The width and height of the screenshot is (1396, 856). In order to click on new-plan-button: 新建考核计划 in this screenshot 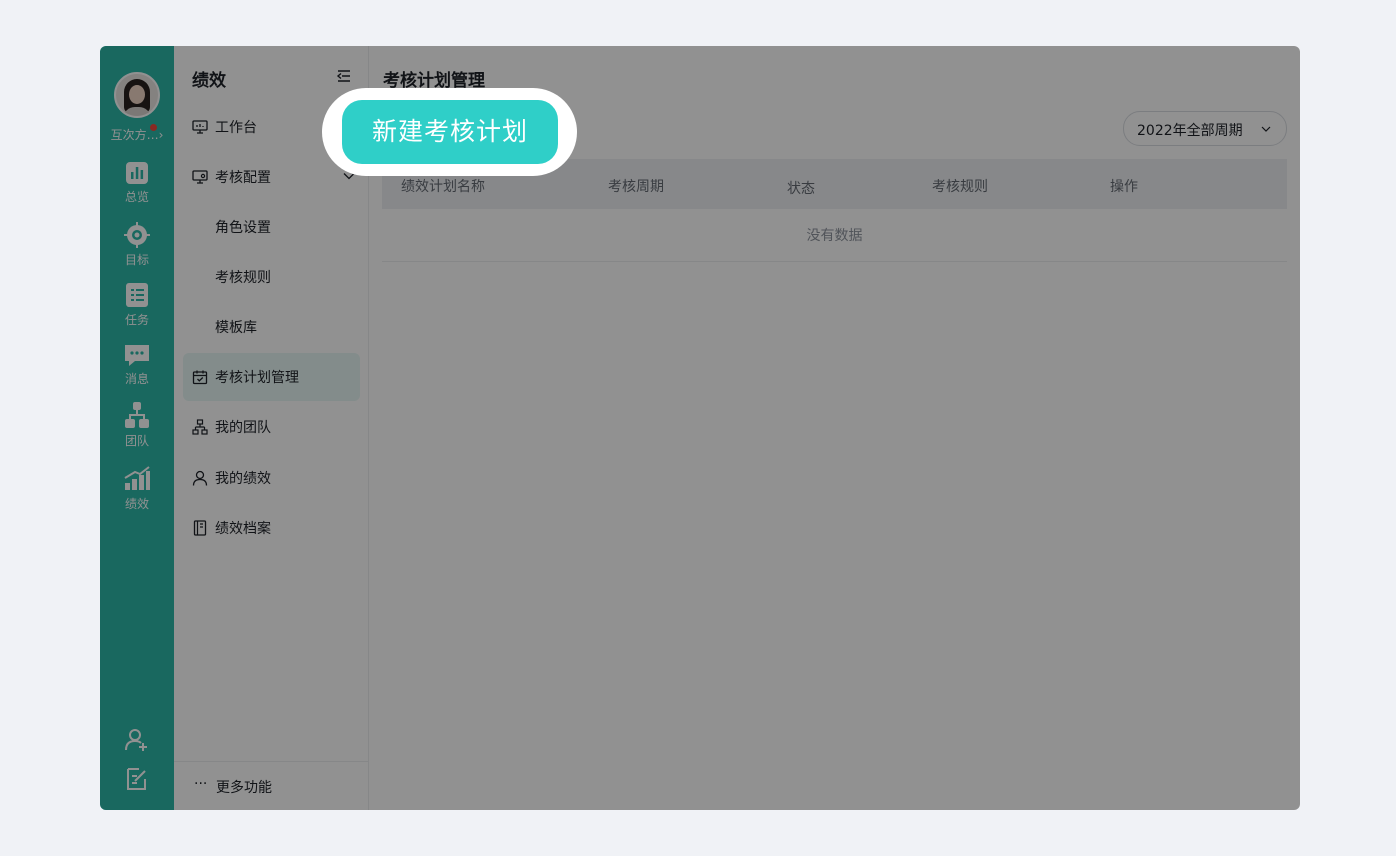, I will do `click(450, 132)`.